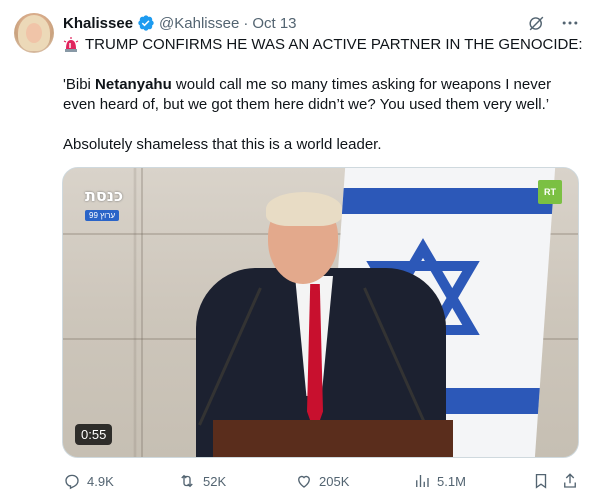 This screenshot has width=598, height=504. I want to click on grok-icon, so click(536, 23).